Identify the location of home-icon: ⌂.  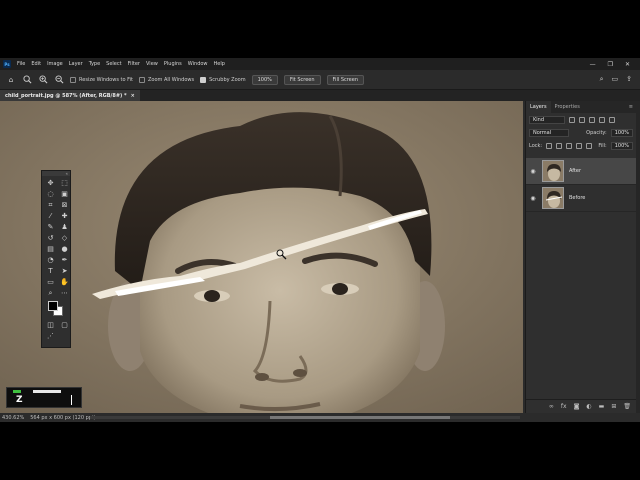
(11, 80).